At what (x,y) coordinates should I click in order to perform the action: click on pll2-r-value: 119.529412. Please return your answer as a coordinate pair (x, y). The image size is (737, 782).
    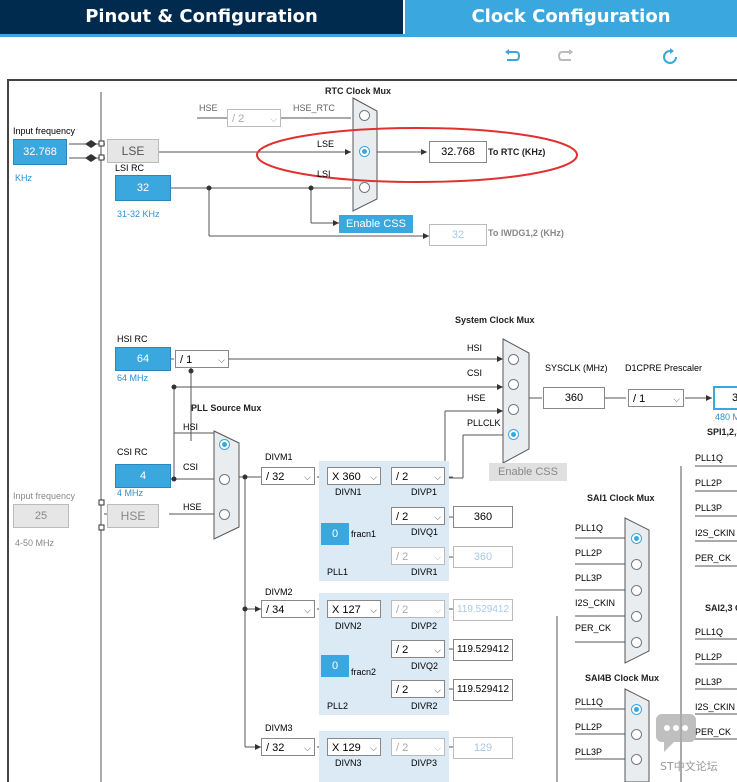
    Looking at the image, I should click on (483, 690).